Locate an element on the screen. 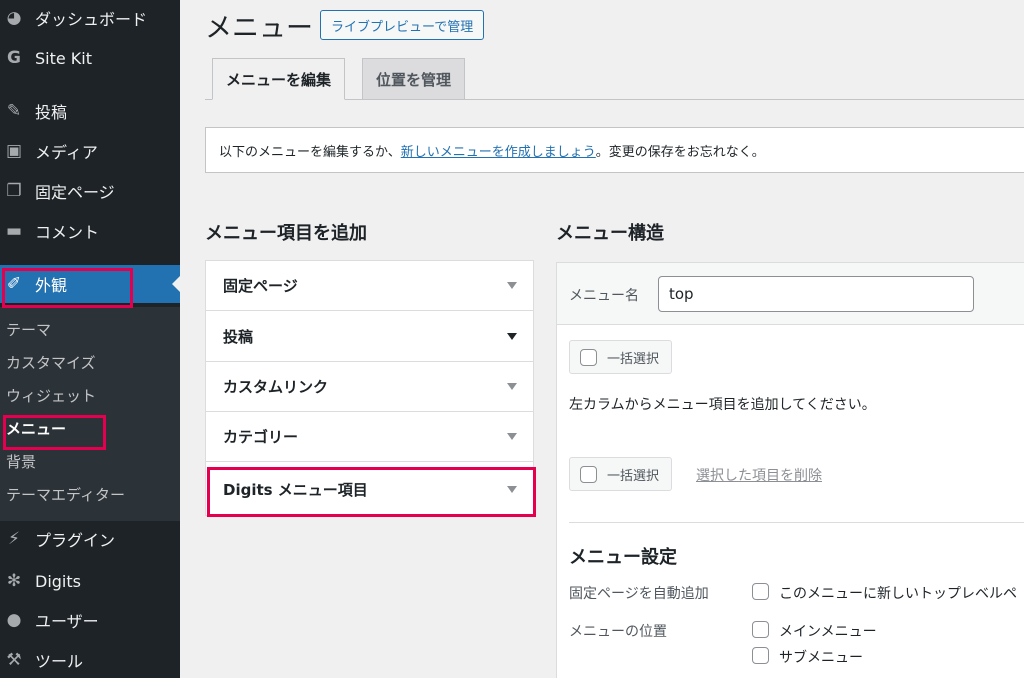 Image resolution: width=1024 pixels, height=678 pixels. comment-icon: ▬ is located at coordinates (14, 231).